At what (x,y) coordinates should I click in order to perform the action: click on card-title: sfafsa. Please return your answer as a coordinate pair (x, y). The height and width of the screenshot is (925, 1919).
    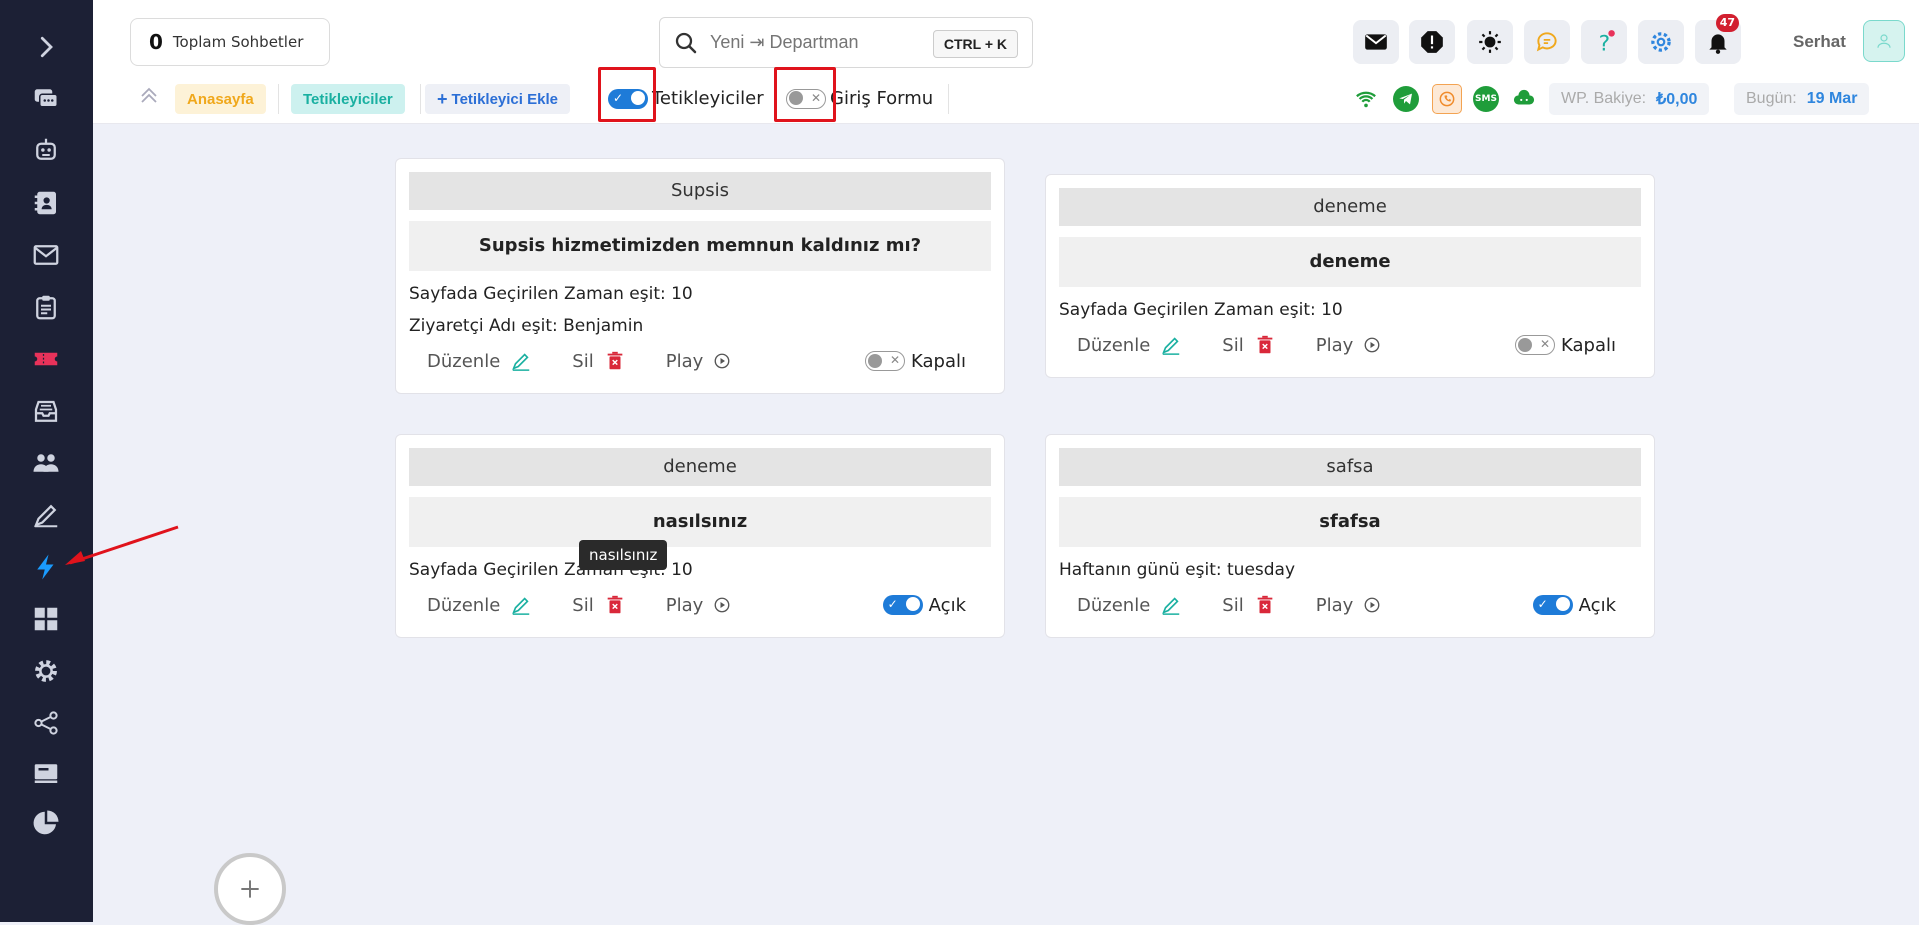
    Looking at the image, I should click on (1350, 522).